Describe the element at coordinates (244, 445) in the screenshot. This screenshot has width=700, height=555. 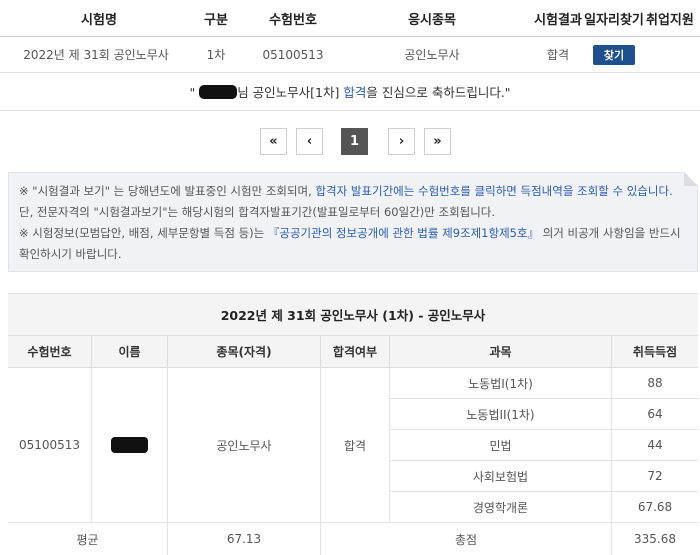
I see `detail-qualification: 공인노무사` at that location.